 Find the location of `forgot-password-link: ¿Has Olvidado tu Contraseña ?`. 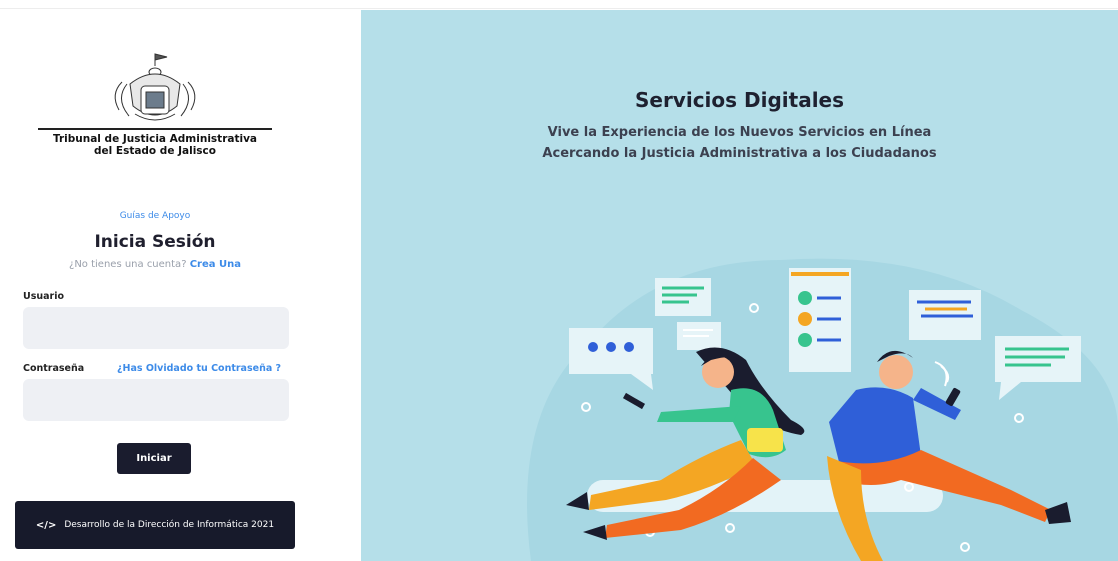

forgot-password-link: ¿Has Olvidado tu Contraseña ? is located at coordinates (199, 368).